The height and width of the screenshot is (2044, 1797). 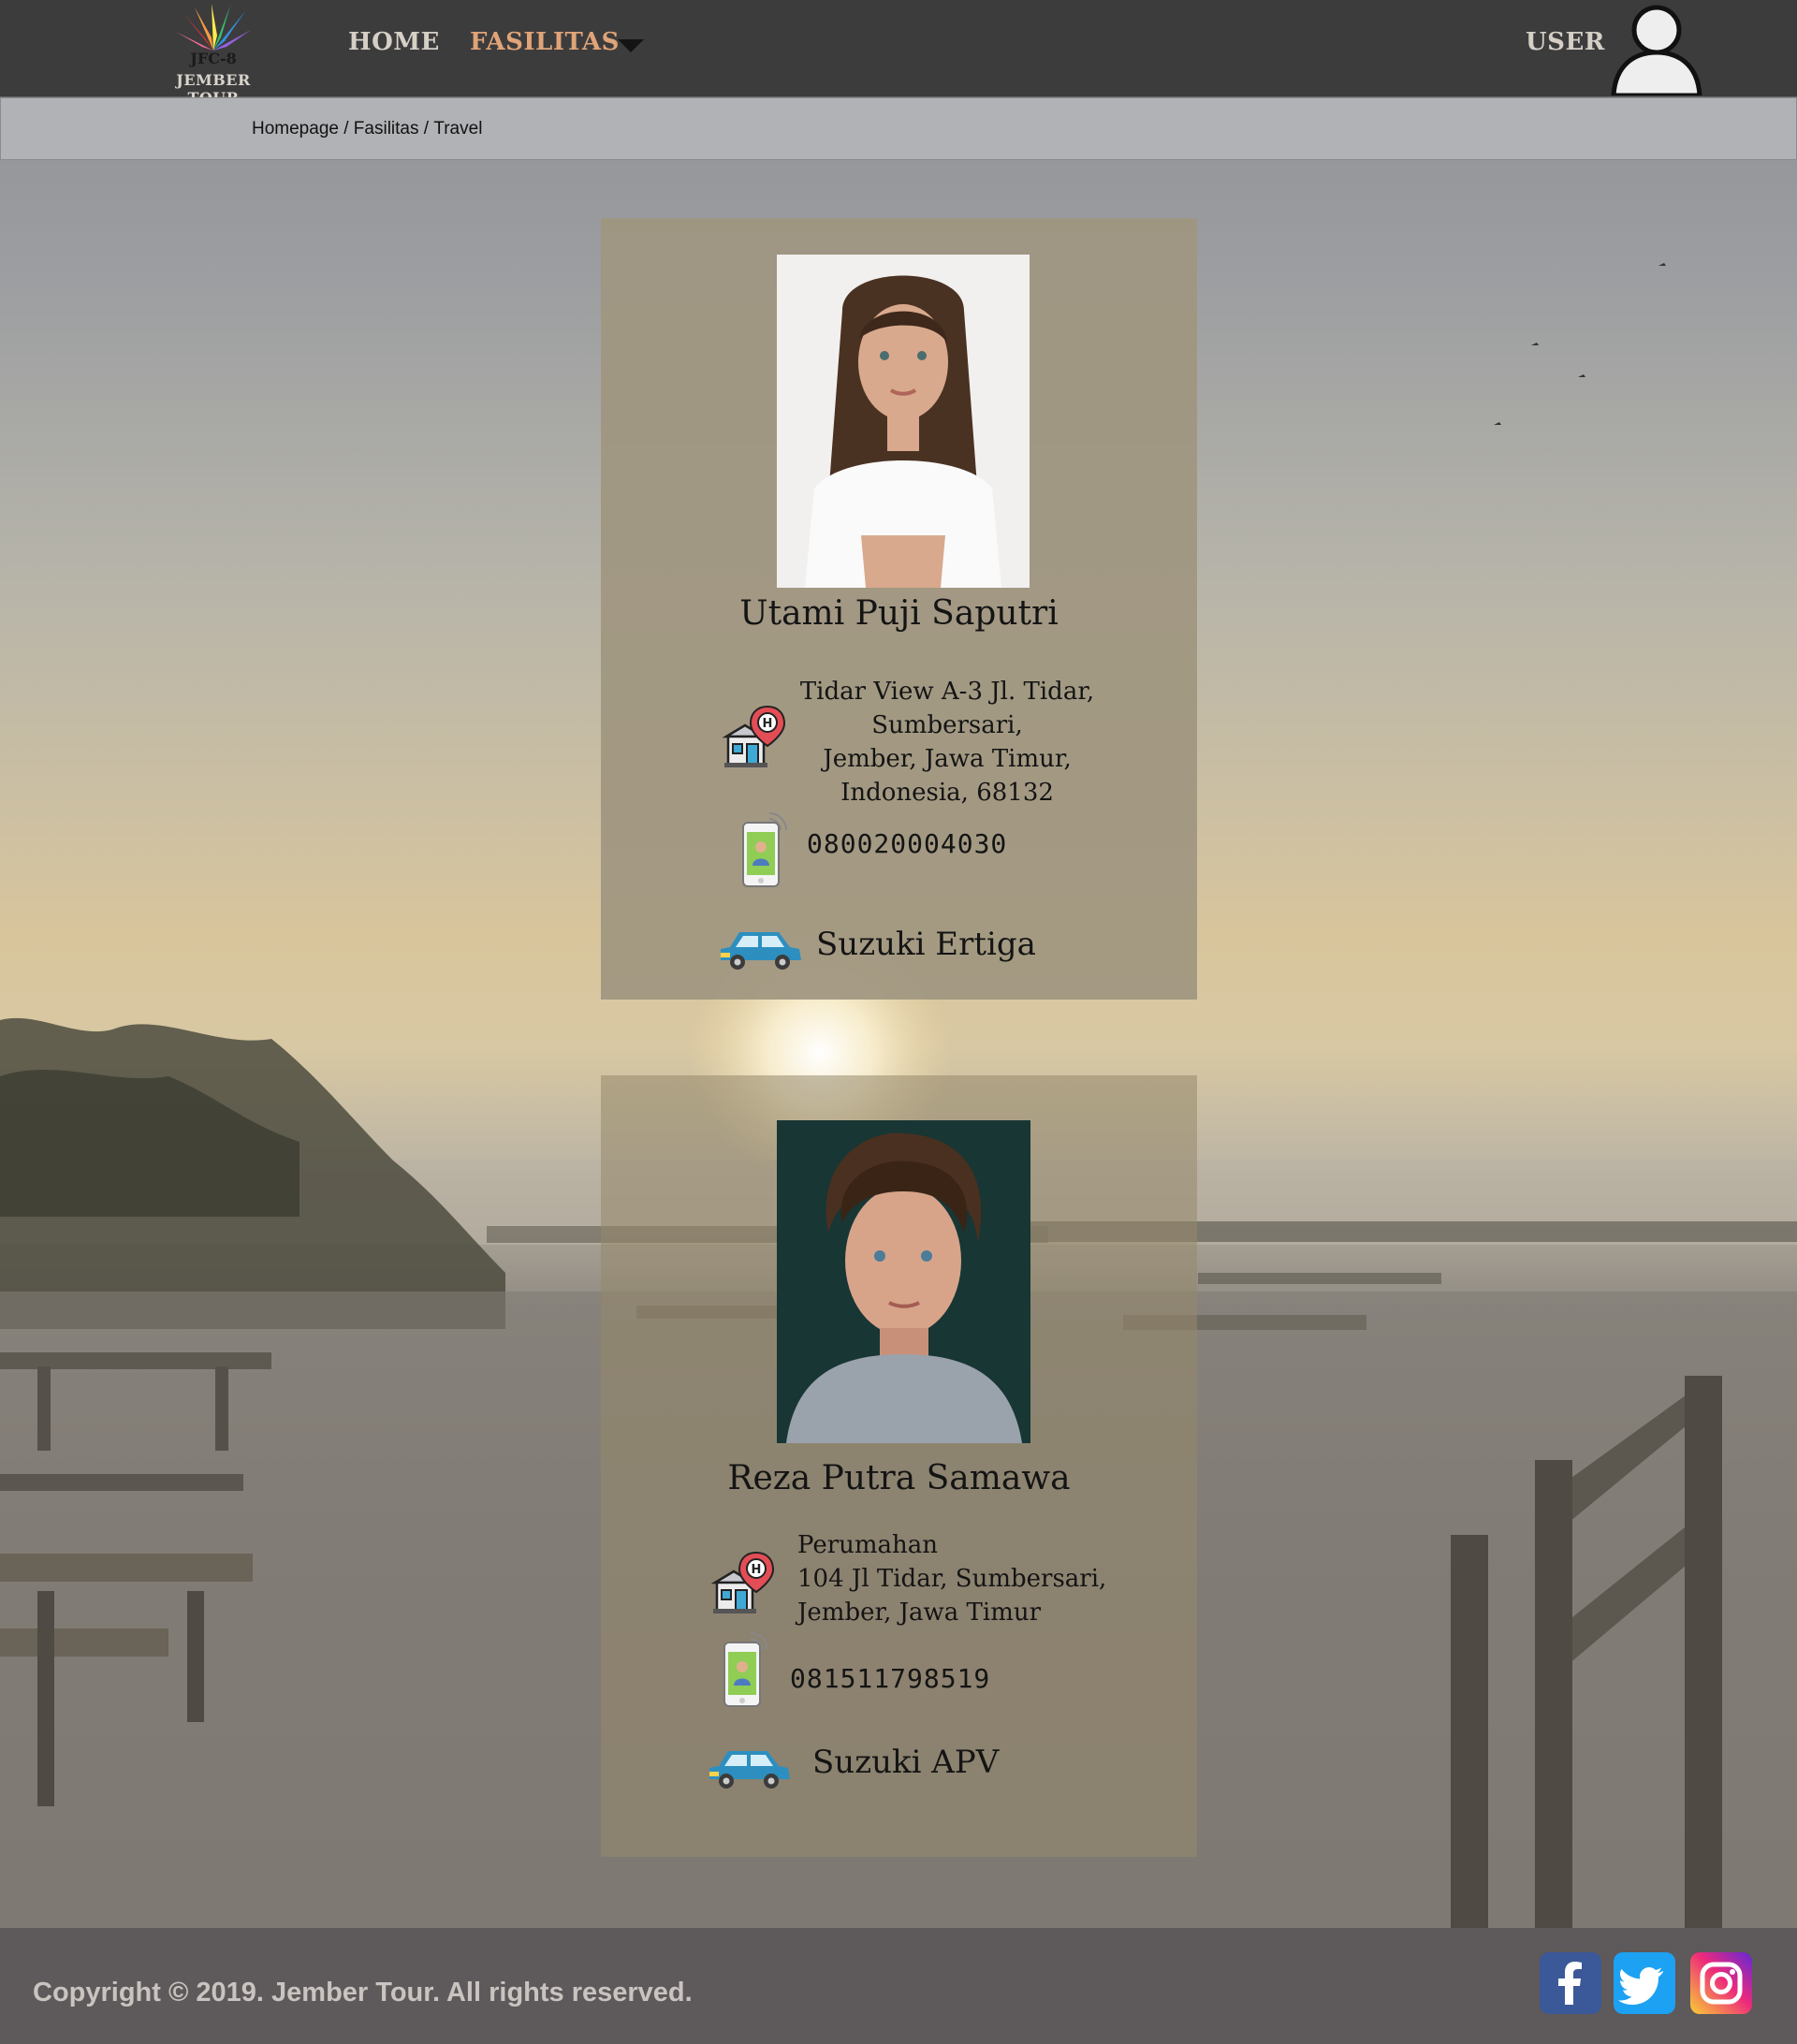 What do you see at coordinates (926, 944) in the screenshot?
I see `driver-car: Suzuki Ertiga` at bounding box center [926, 944].